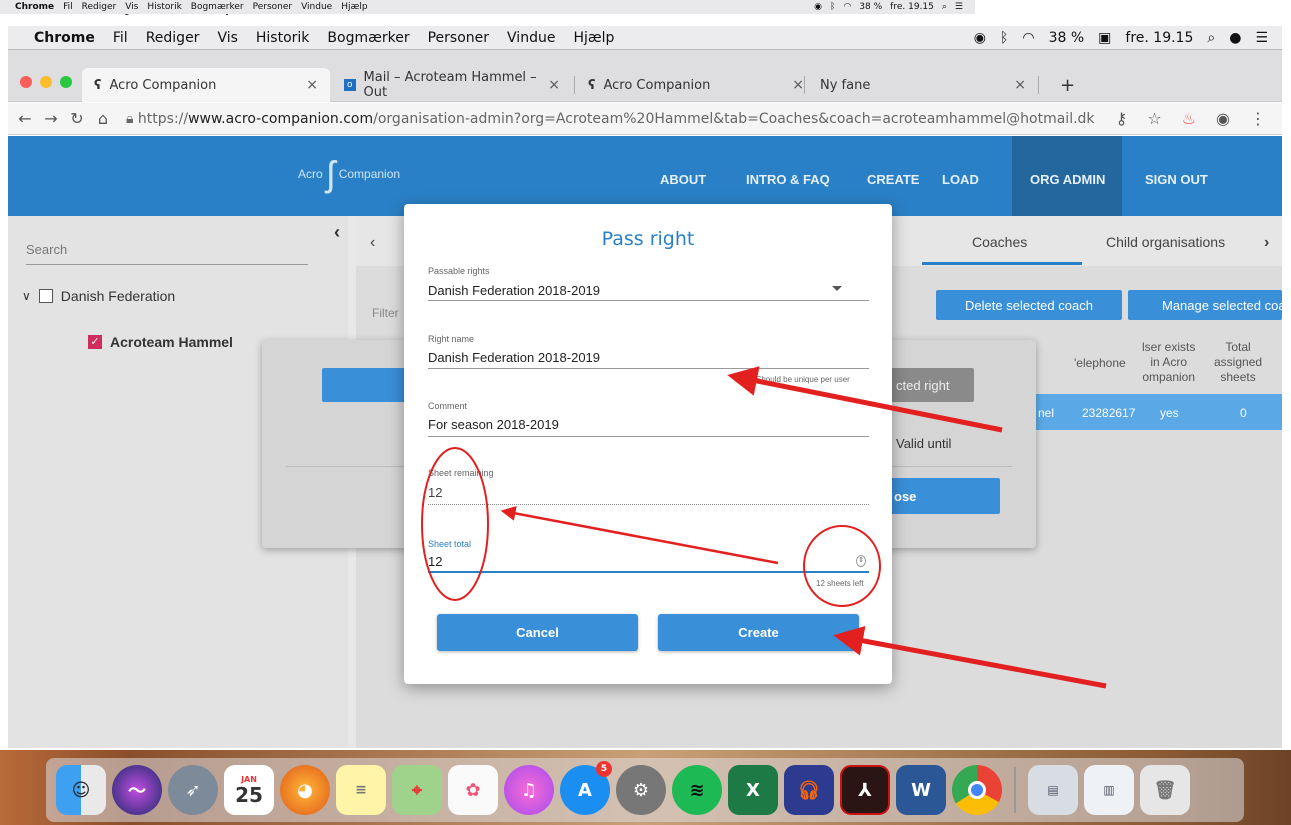 This screenshot has width=1291, height=825. What do you see at coordinates (46, 82) in the screenshot?
I see `window-minimize-button` at bounding box center [46, 82].